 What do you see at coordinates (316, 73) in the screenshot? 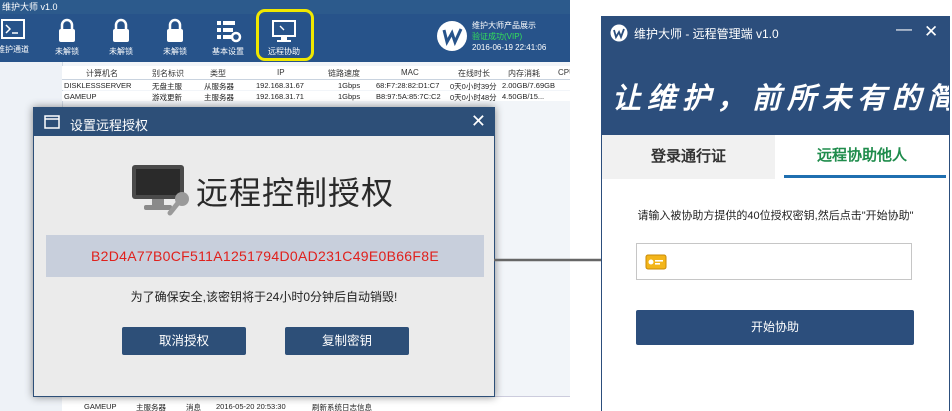
I see `table-header: 计算机名 别名标识 类型 IP 链路速度 MAC 在线时长 内存消耗 CPU` at bounding box center [316, 73].